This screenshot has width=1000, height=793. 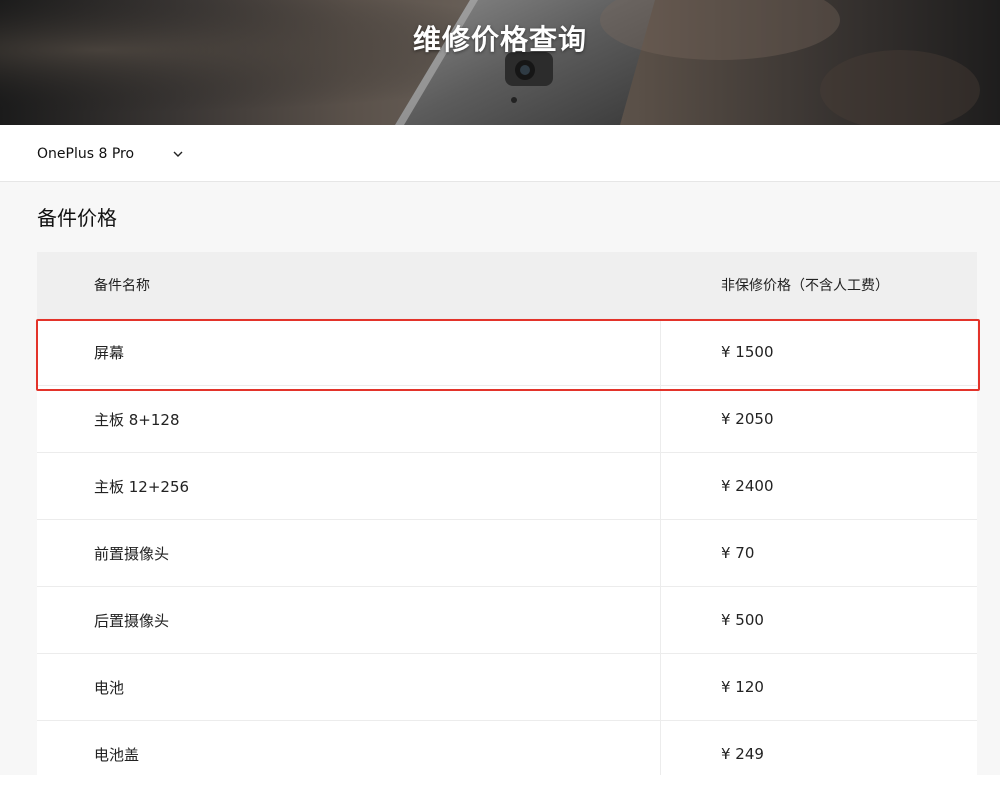 What do you see at coordinates (349, 352) in the screenshot?
I see `part-name: 屏幕` at bounding box center [349, 352].